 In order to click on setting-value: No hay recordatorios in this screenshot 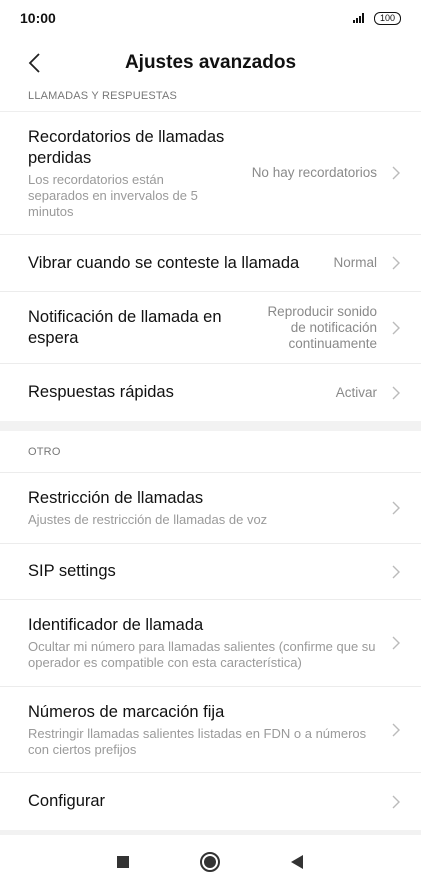, I will do `click(314, 172)`.